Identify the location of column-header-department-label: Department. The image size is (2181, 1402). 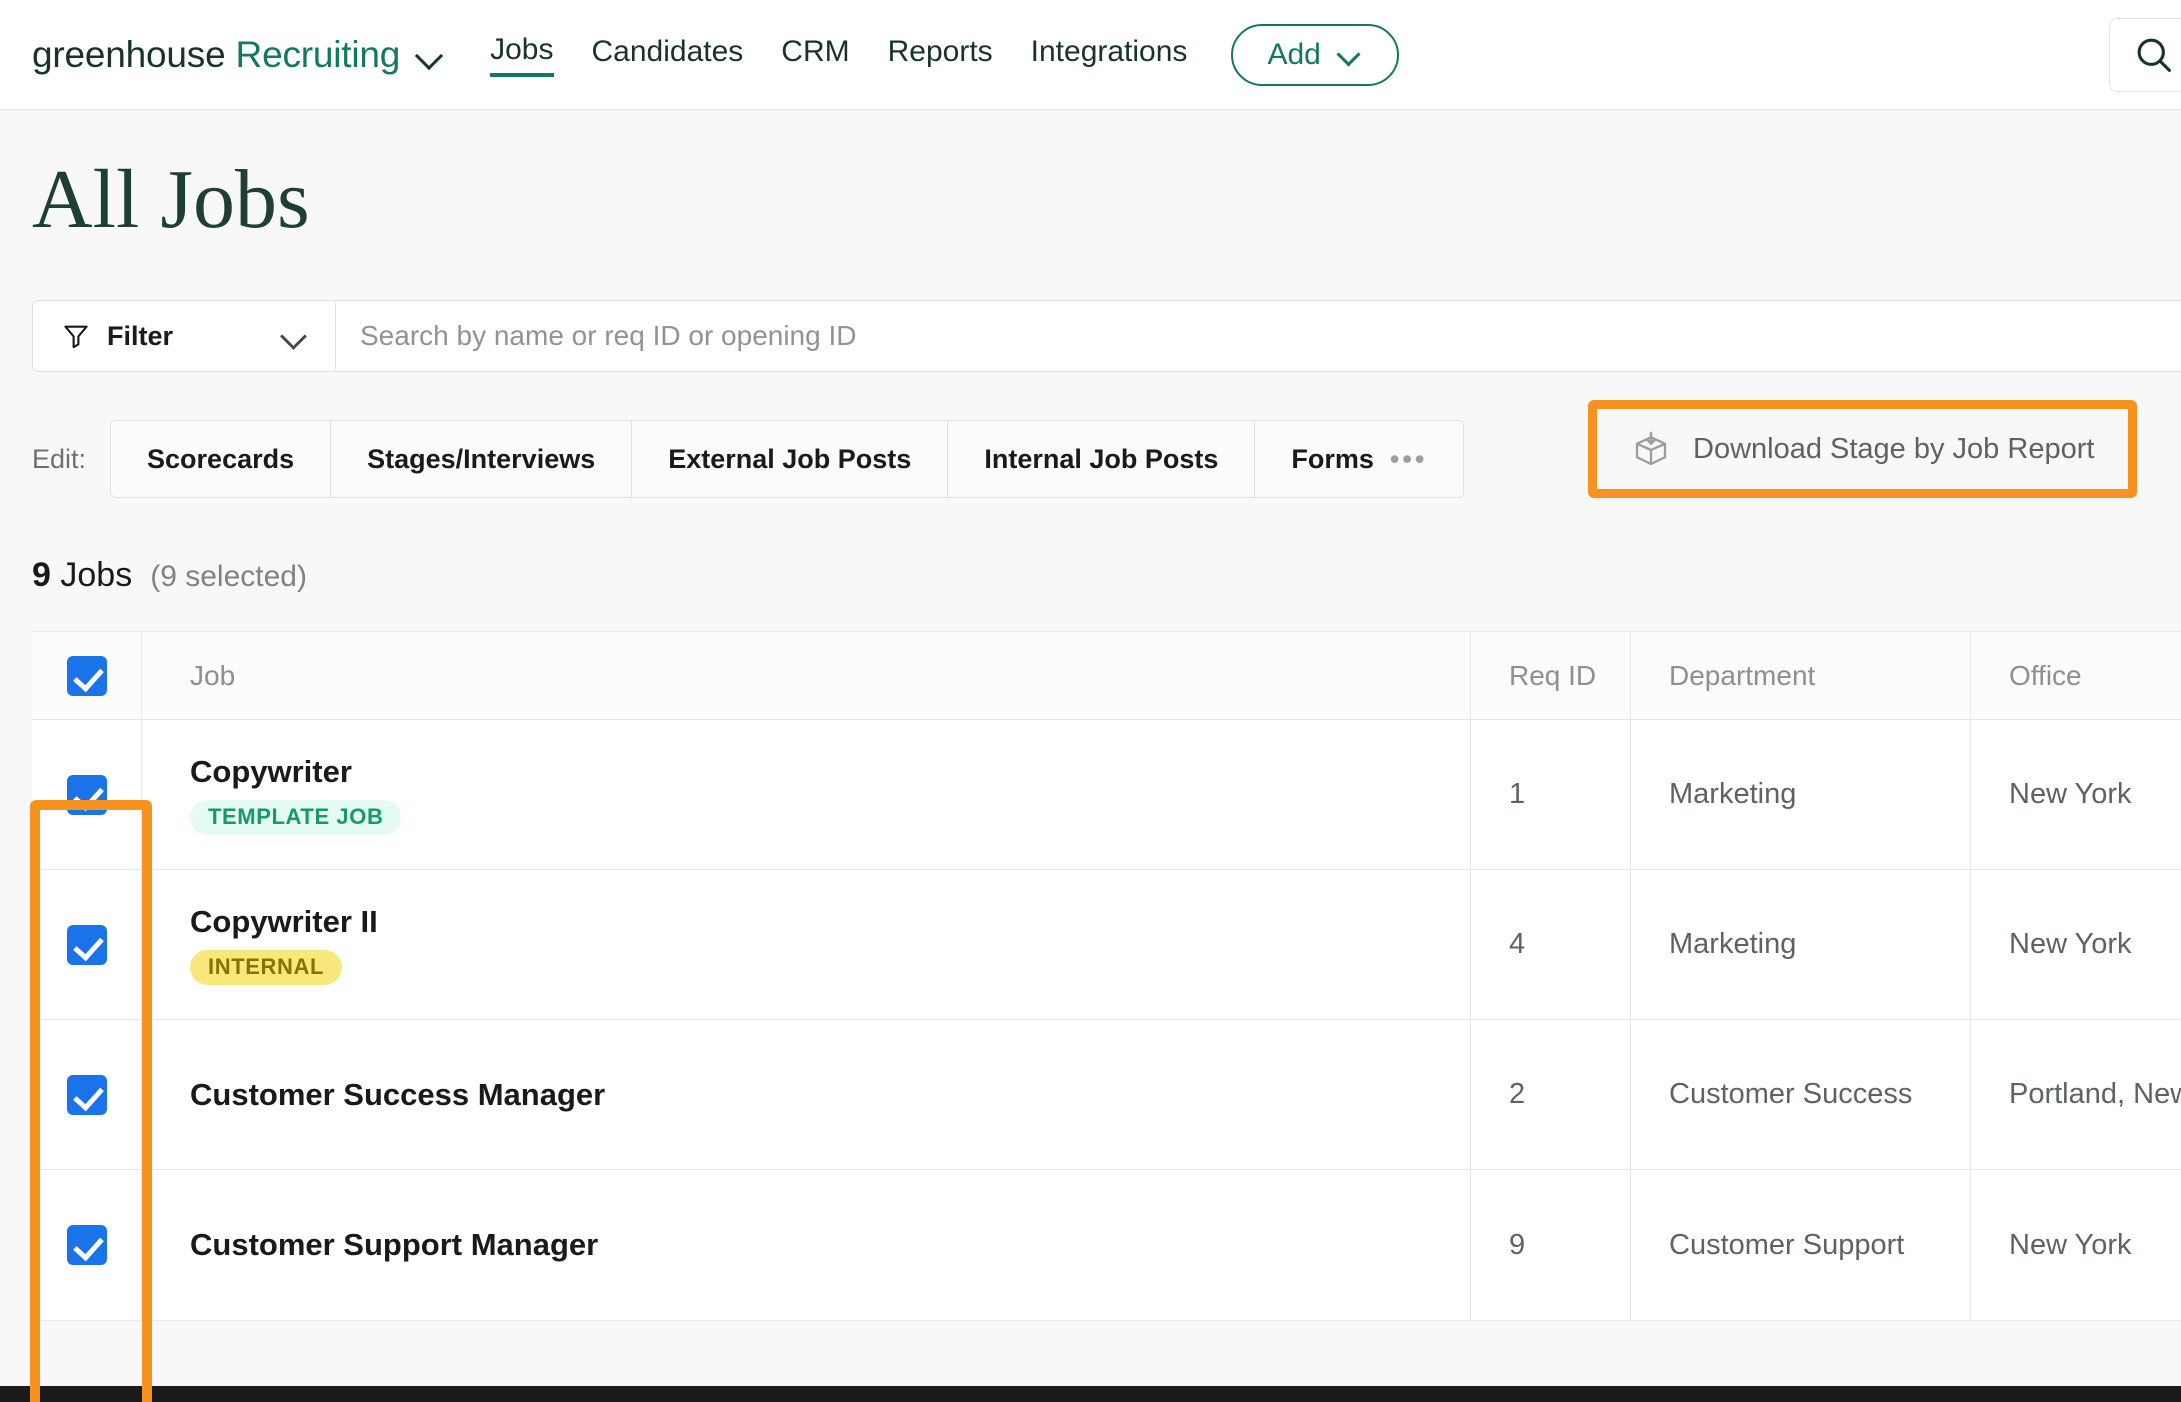
(1742, 675).